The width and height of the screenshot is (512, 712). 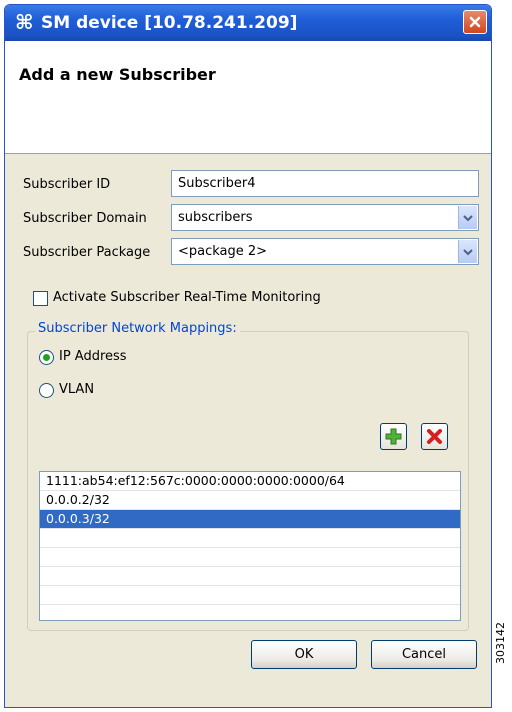 What do you see at coordinates (250, 519) in the screenshot?
I see `list-item-selected: 0.0.0.3/32` at bounding box center [250, 519].